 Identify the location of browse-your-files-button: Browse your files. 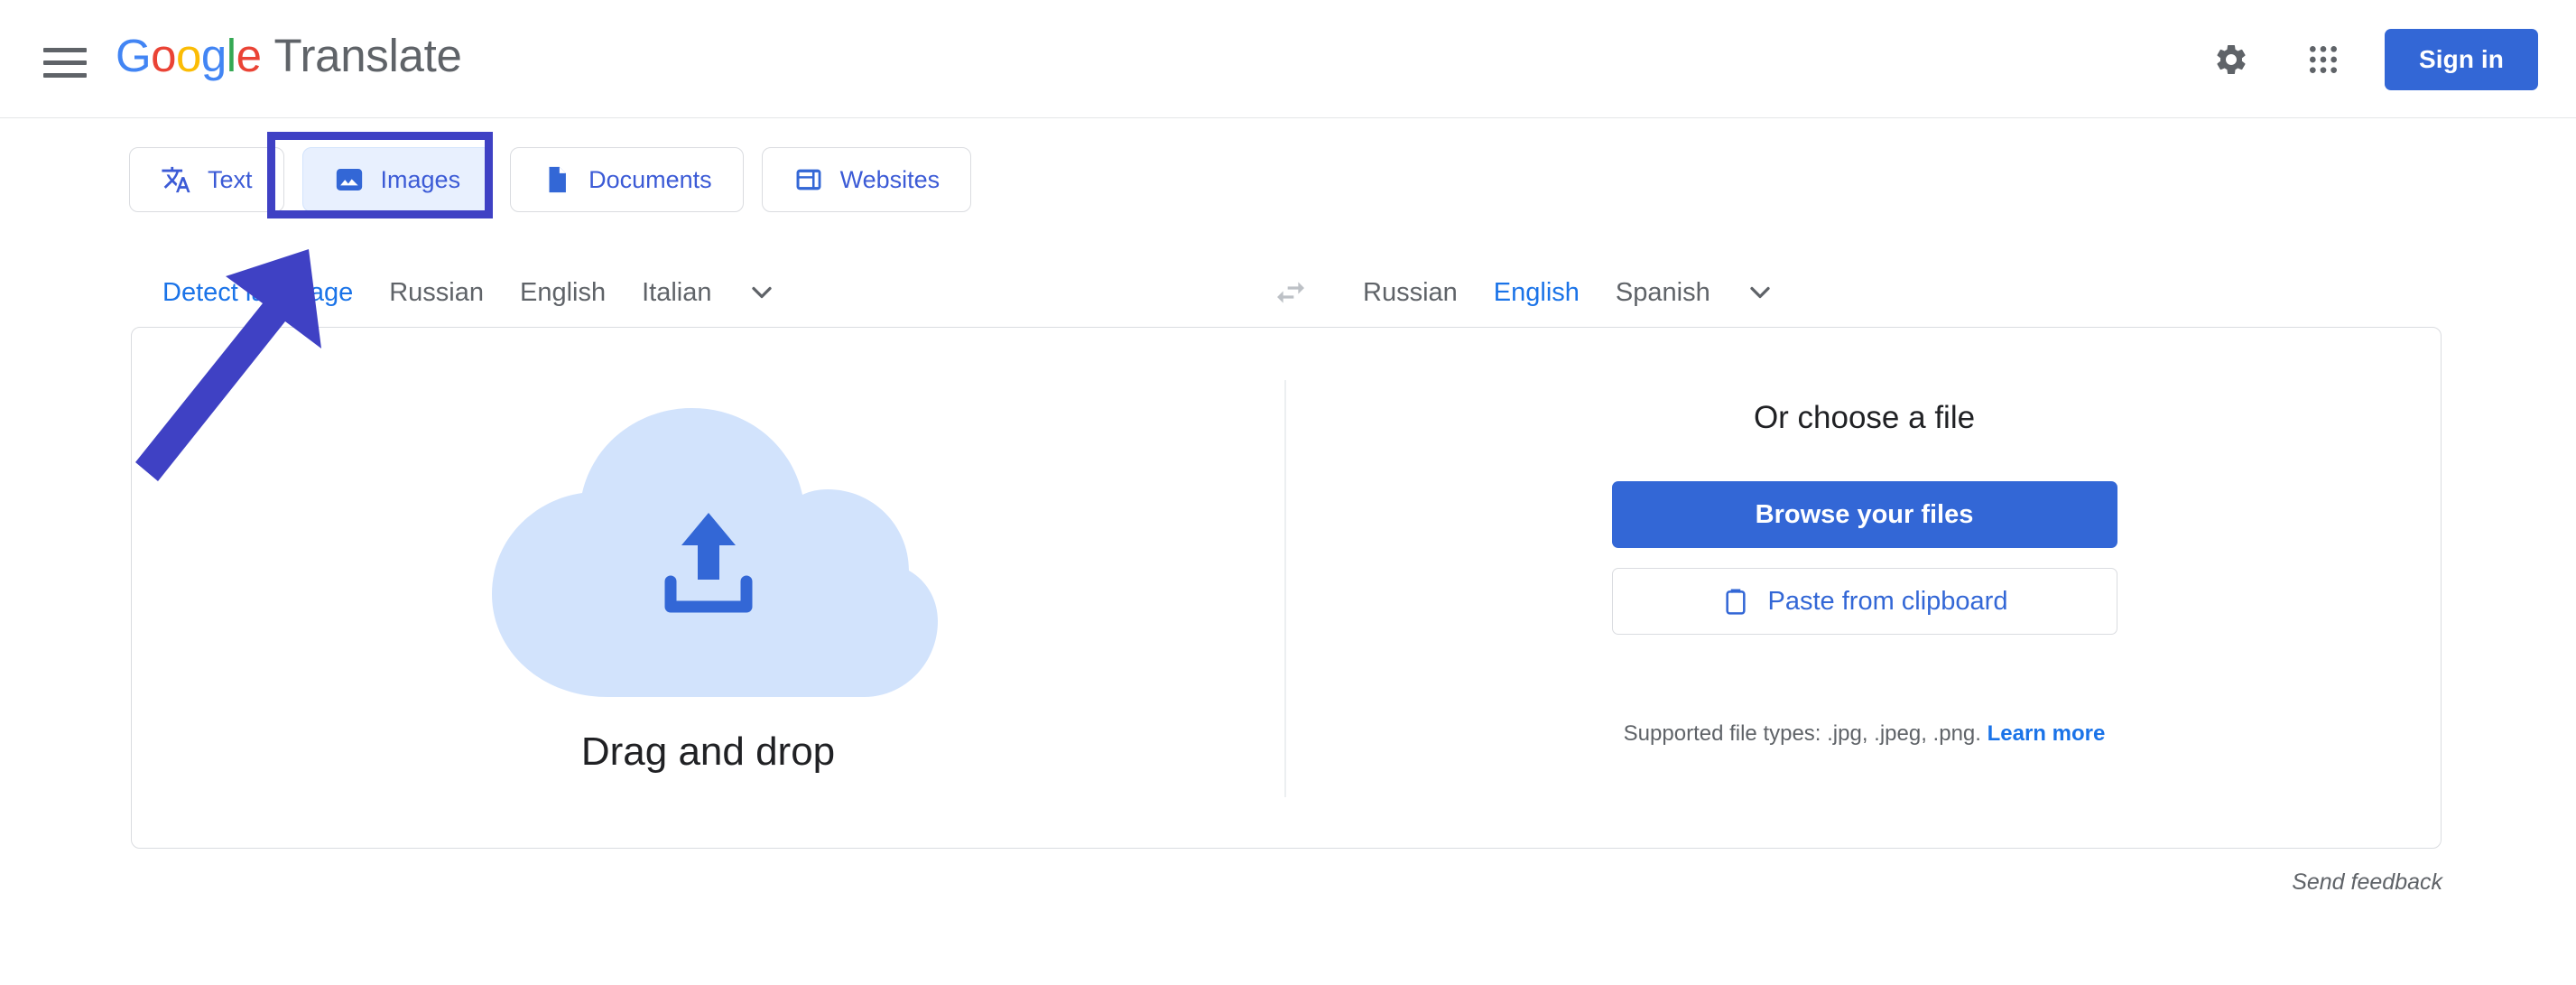
(1864, 515).